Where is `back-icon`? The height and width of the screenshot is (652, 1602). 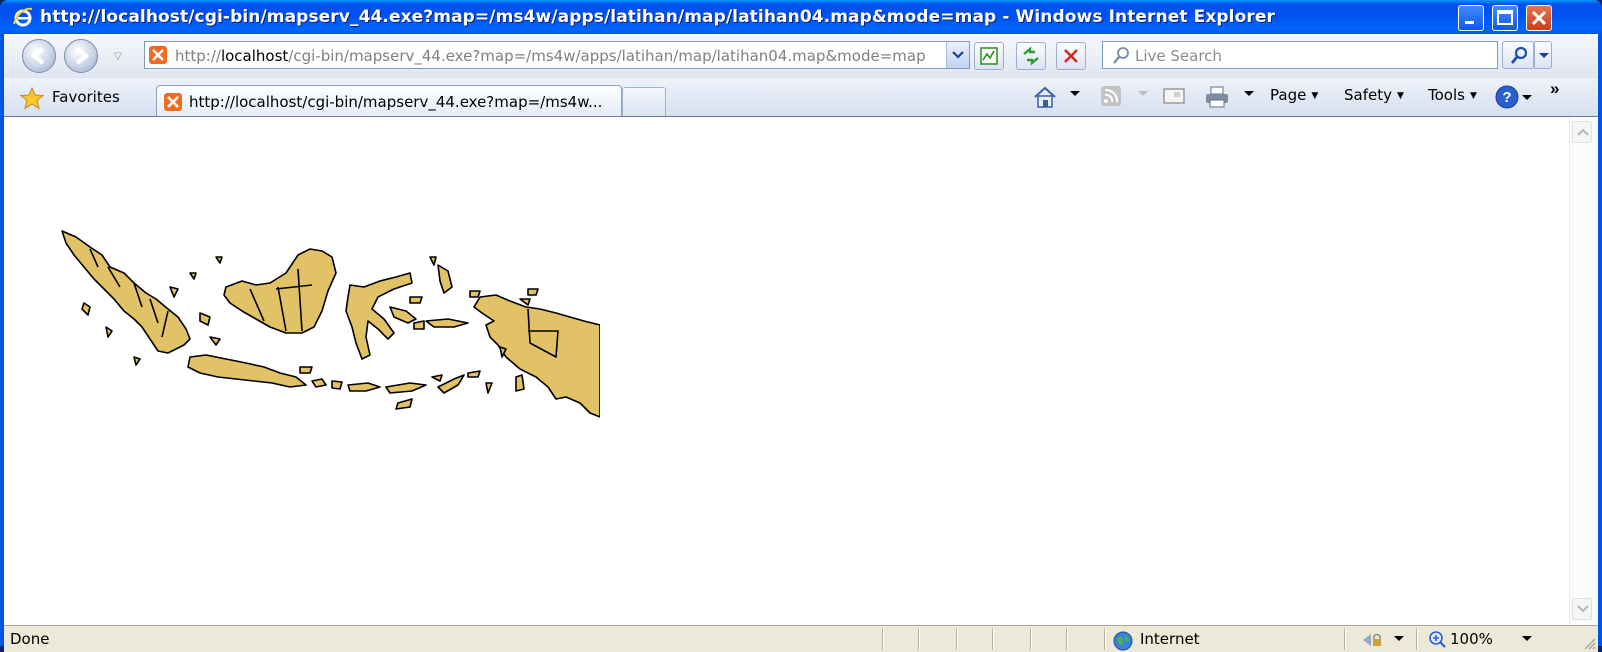
back-icon is located at coordinates (37, 56).